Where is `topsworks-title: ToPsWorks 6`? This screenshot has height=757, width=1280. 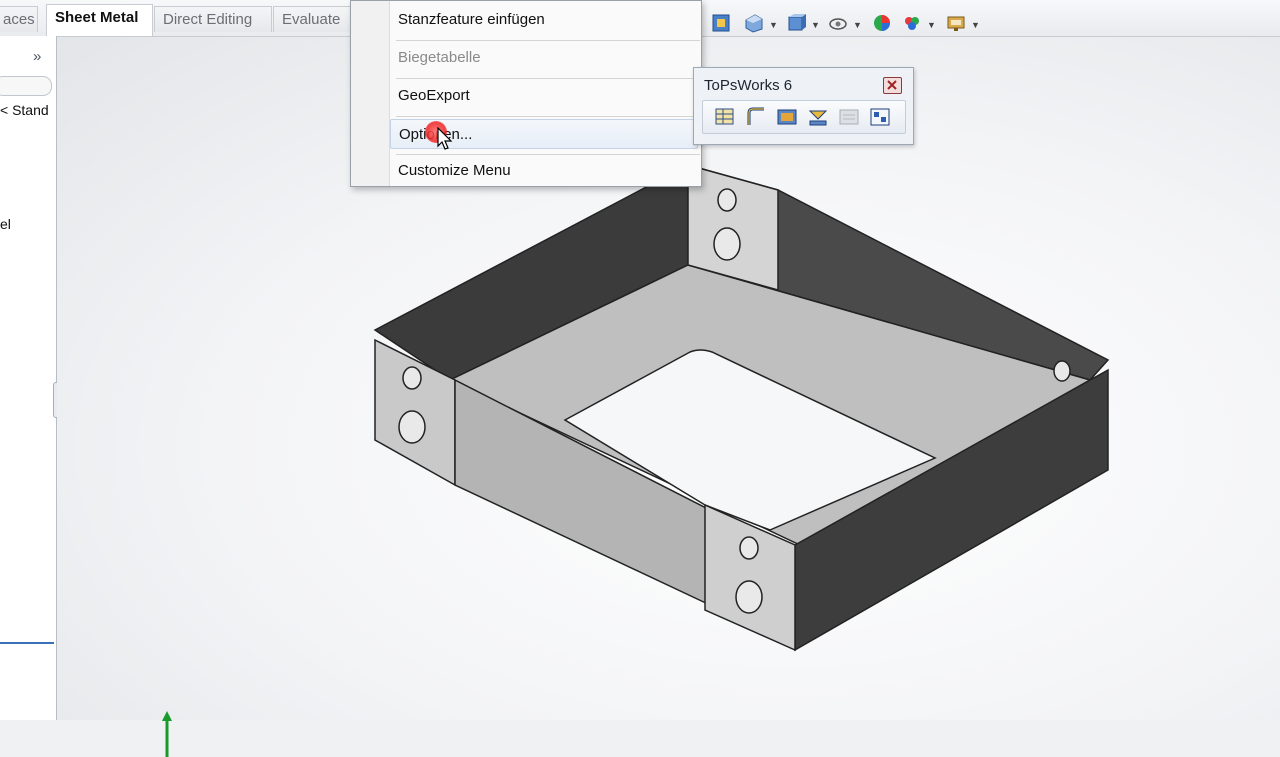
topsworks-title: ToPsWorks 6 is located at coordinates (748, 85).